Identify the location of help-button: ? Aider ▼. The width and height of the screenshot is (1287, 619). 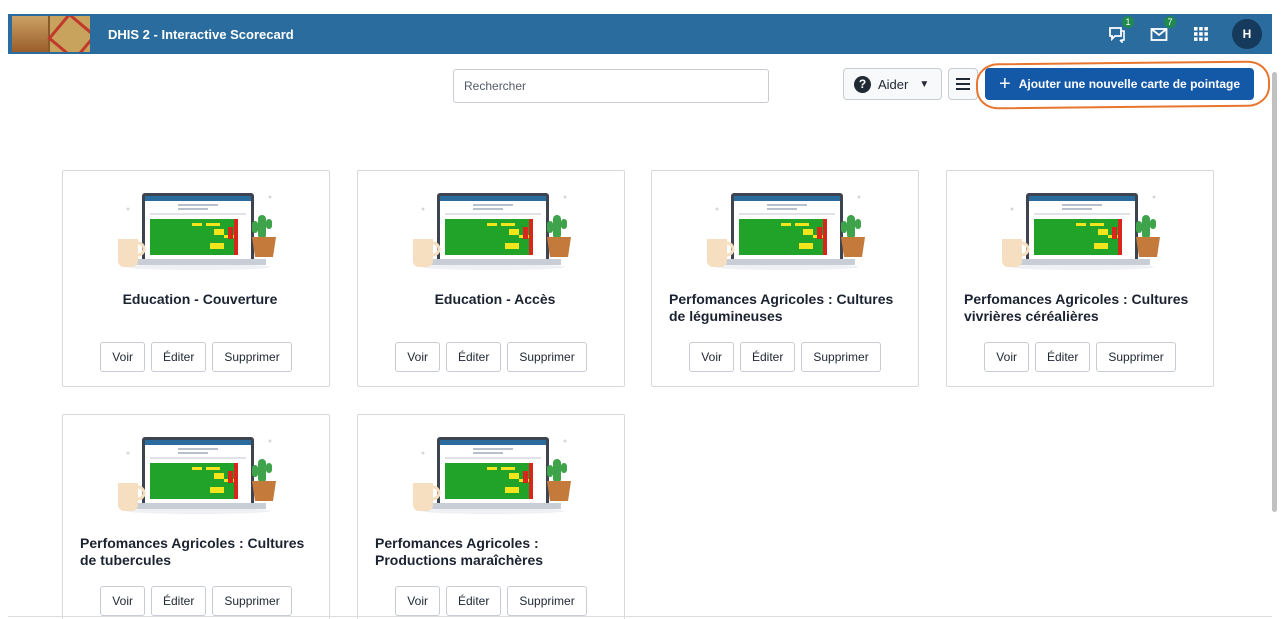
(892, 84).